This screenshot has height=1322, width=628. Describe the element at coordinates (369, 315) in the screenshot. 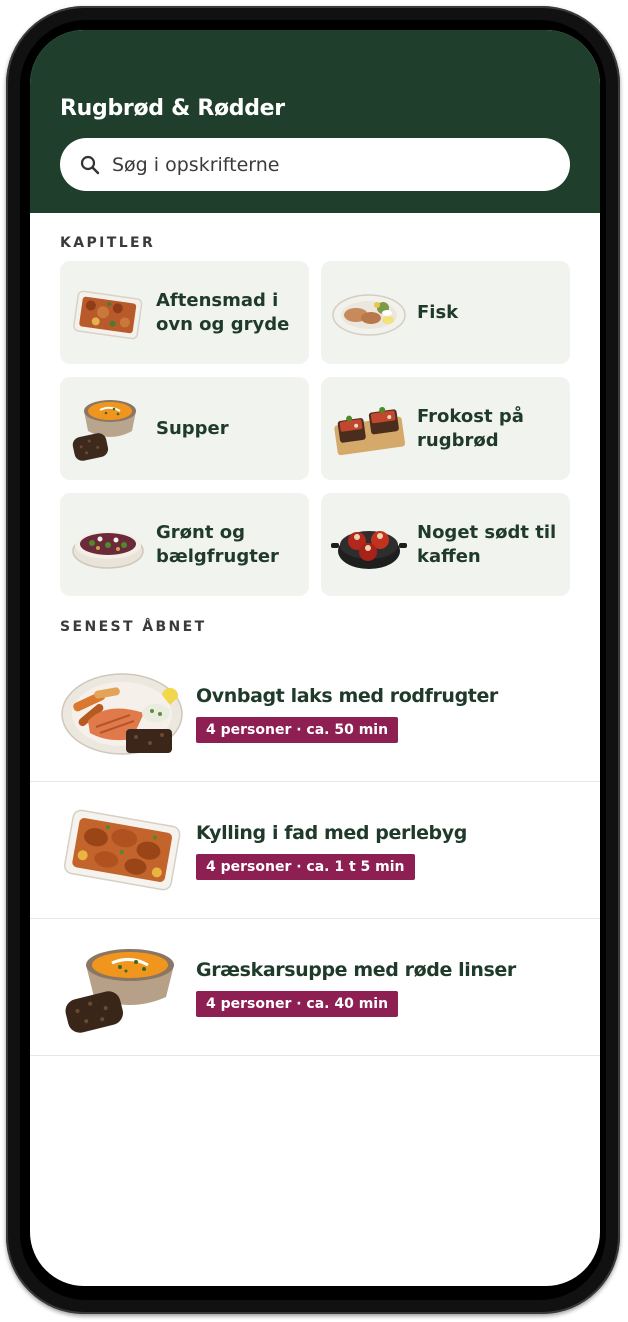

I see `fish-plate-icon` at that location.